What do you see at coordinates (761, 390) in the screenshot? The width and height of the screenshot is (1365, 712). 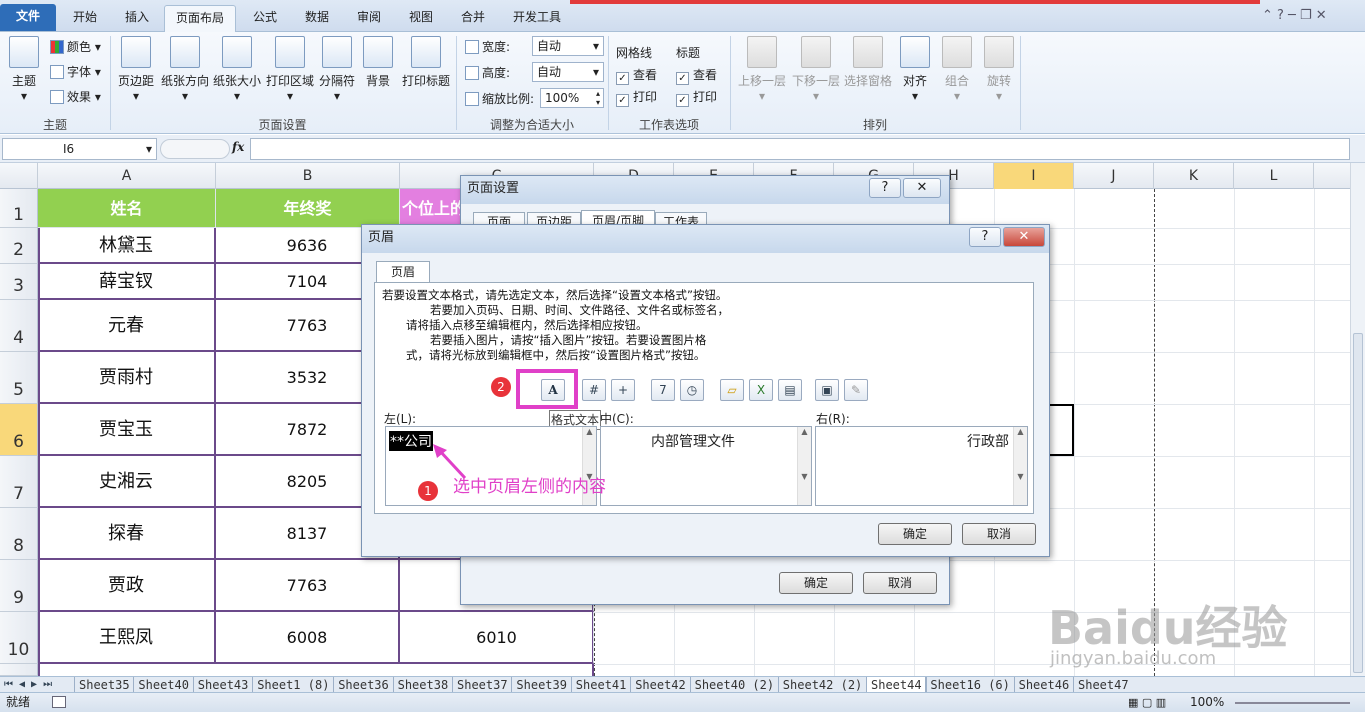 I see `insert-filename-icon: X` at bounding box center [761, 390].